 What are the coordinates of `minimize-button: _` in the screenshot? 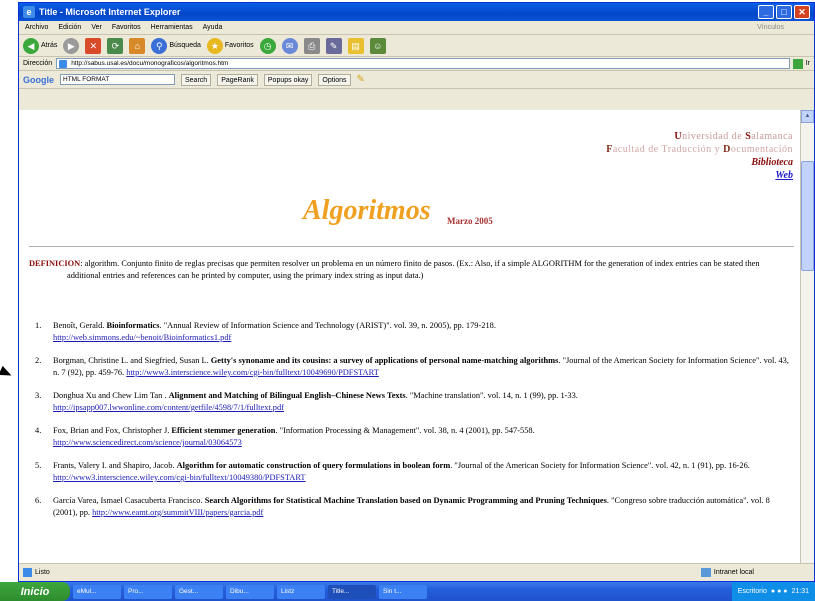 It's located at (766, 12).